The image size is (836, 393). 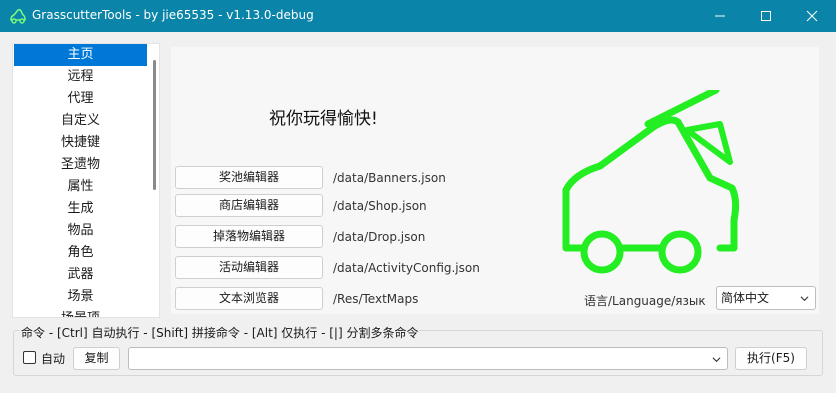 What do you see at coordinates (80, 297) in the screenshot?
I see `sidebar-item-scenes: 场景` at bounding box center [80, 297].